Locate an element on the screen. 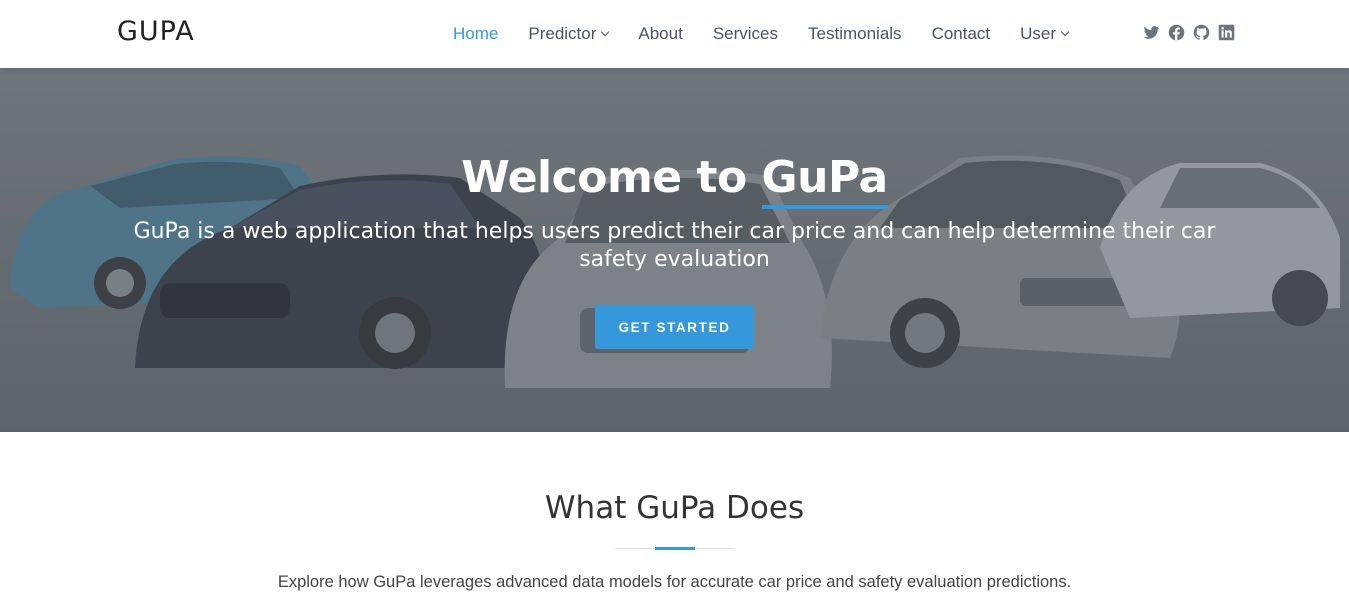  nav-about-label: About is located at coordinates (660, 33).